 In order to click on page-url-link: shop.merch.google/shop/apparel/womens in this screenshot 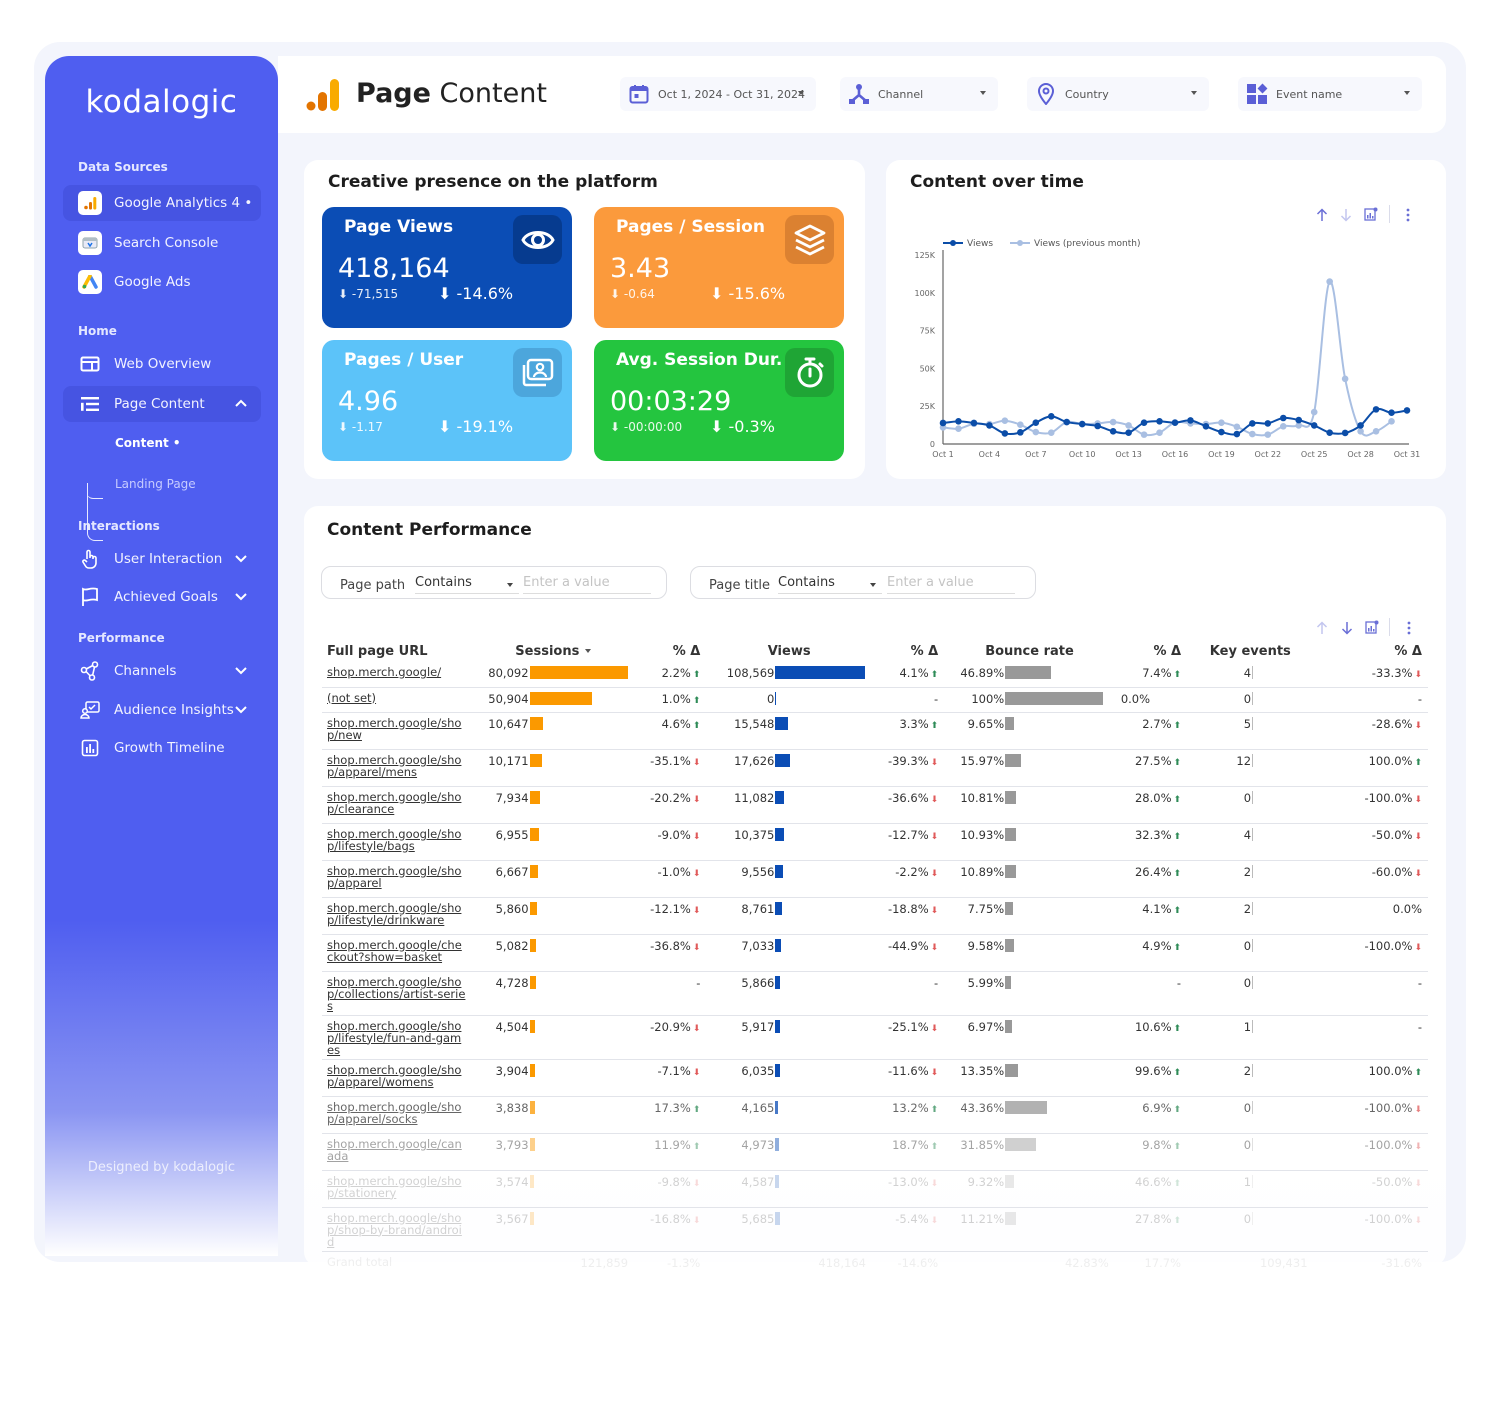, I will do `click(394, 1076)`.